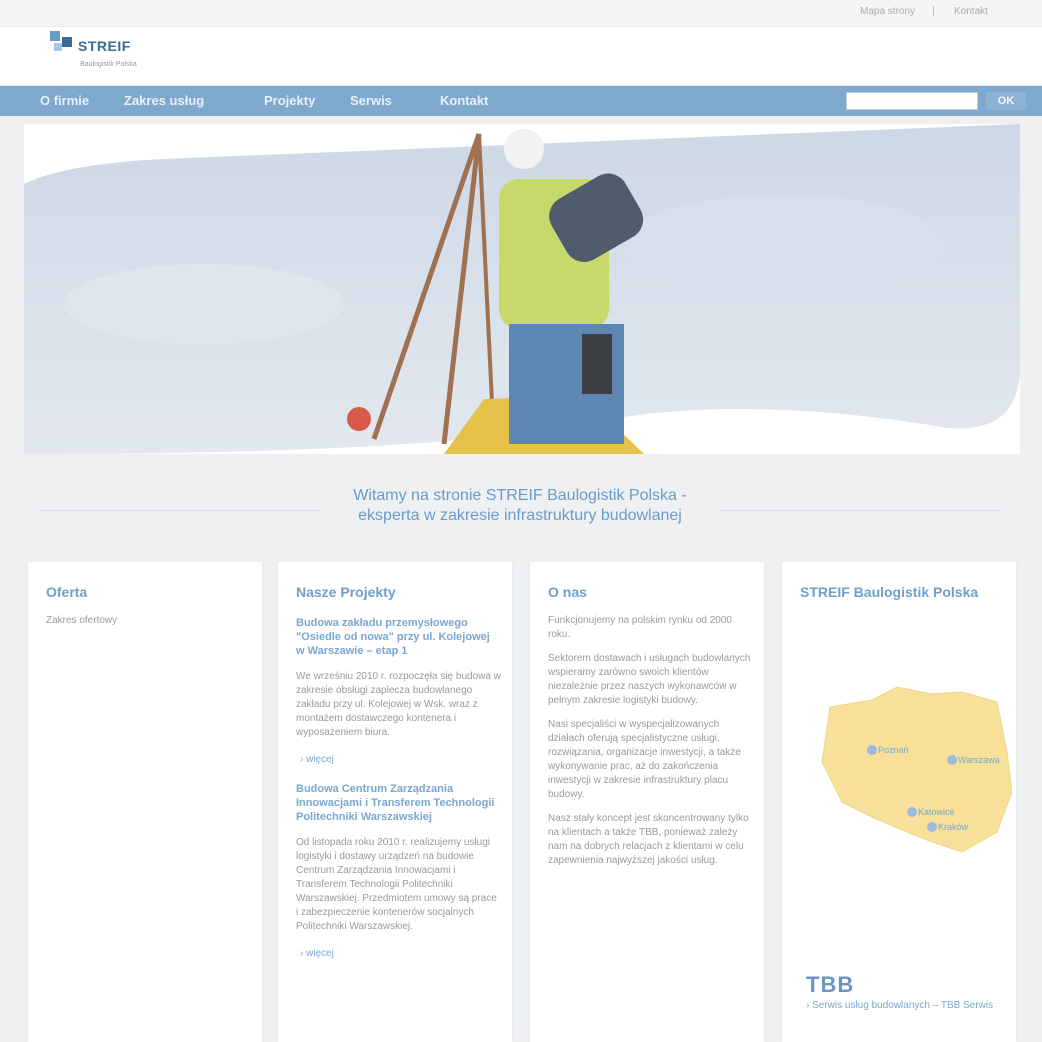 The image size is (1042, 1042). Describe the element at coordinates (145, 802) in the screenshot. I see `offer-card: Oferta Zakres ofertowy` at that location.